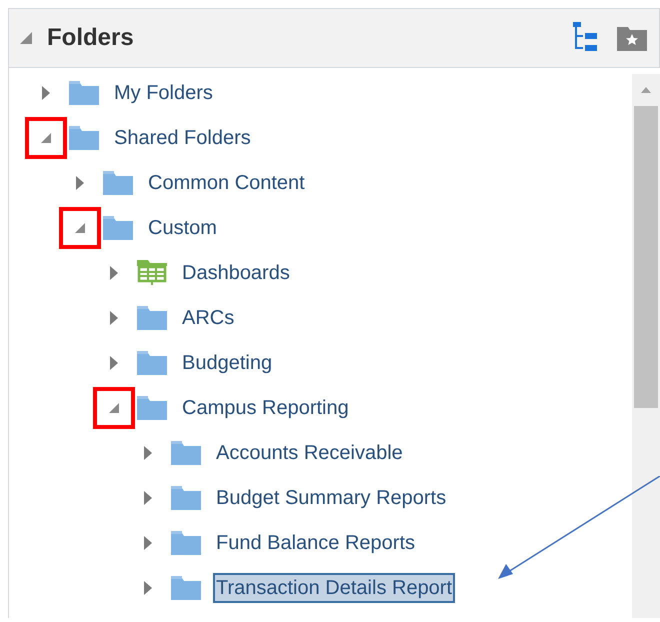  I want to click on tree-item: Shared Folders, so click(182, 137).